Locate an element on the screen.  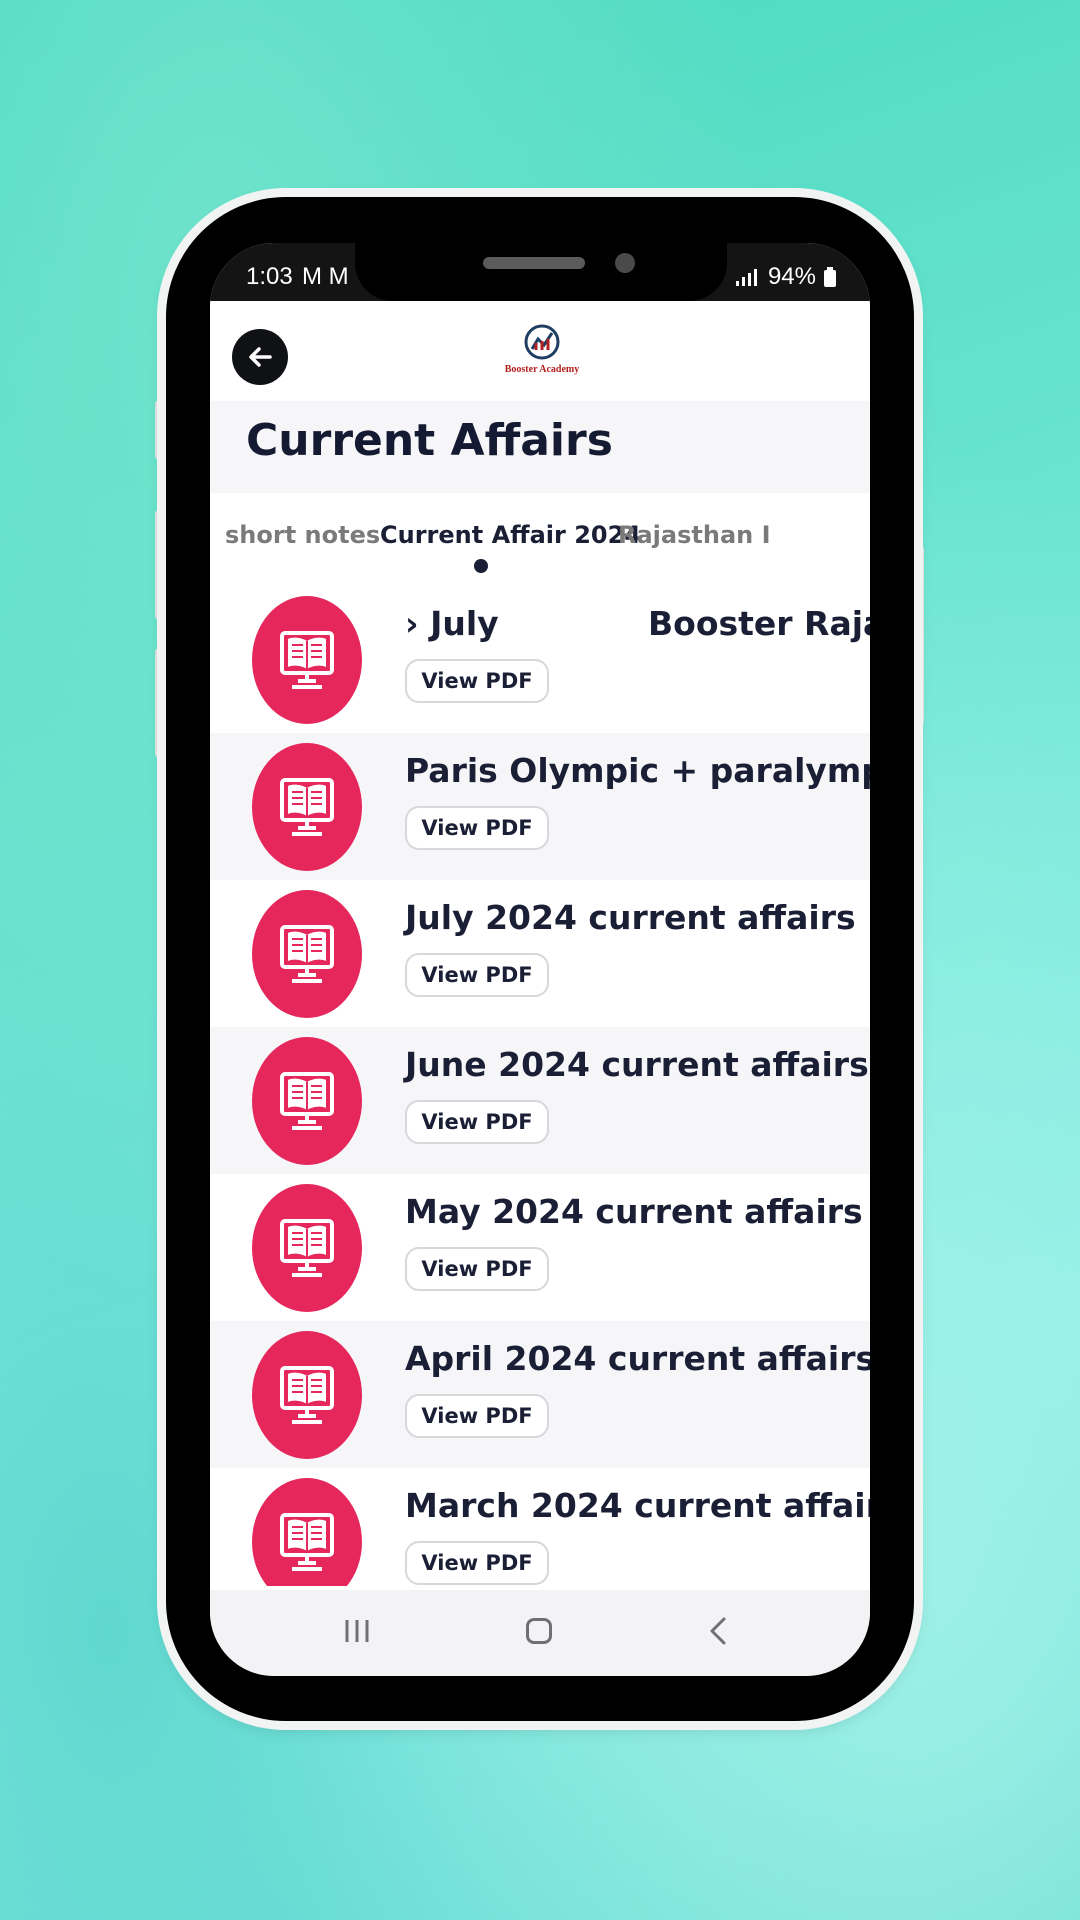
status-time: 1:03 is located at coordinates (269, 276).